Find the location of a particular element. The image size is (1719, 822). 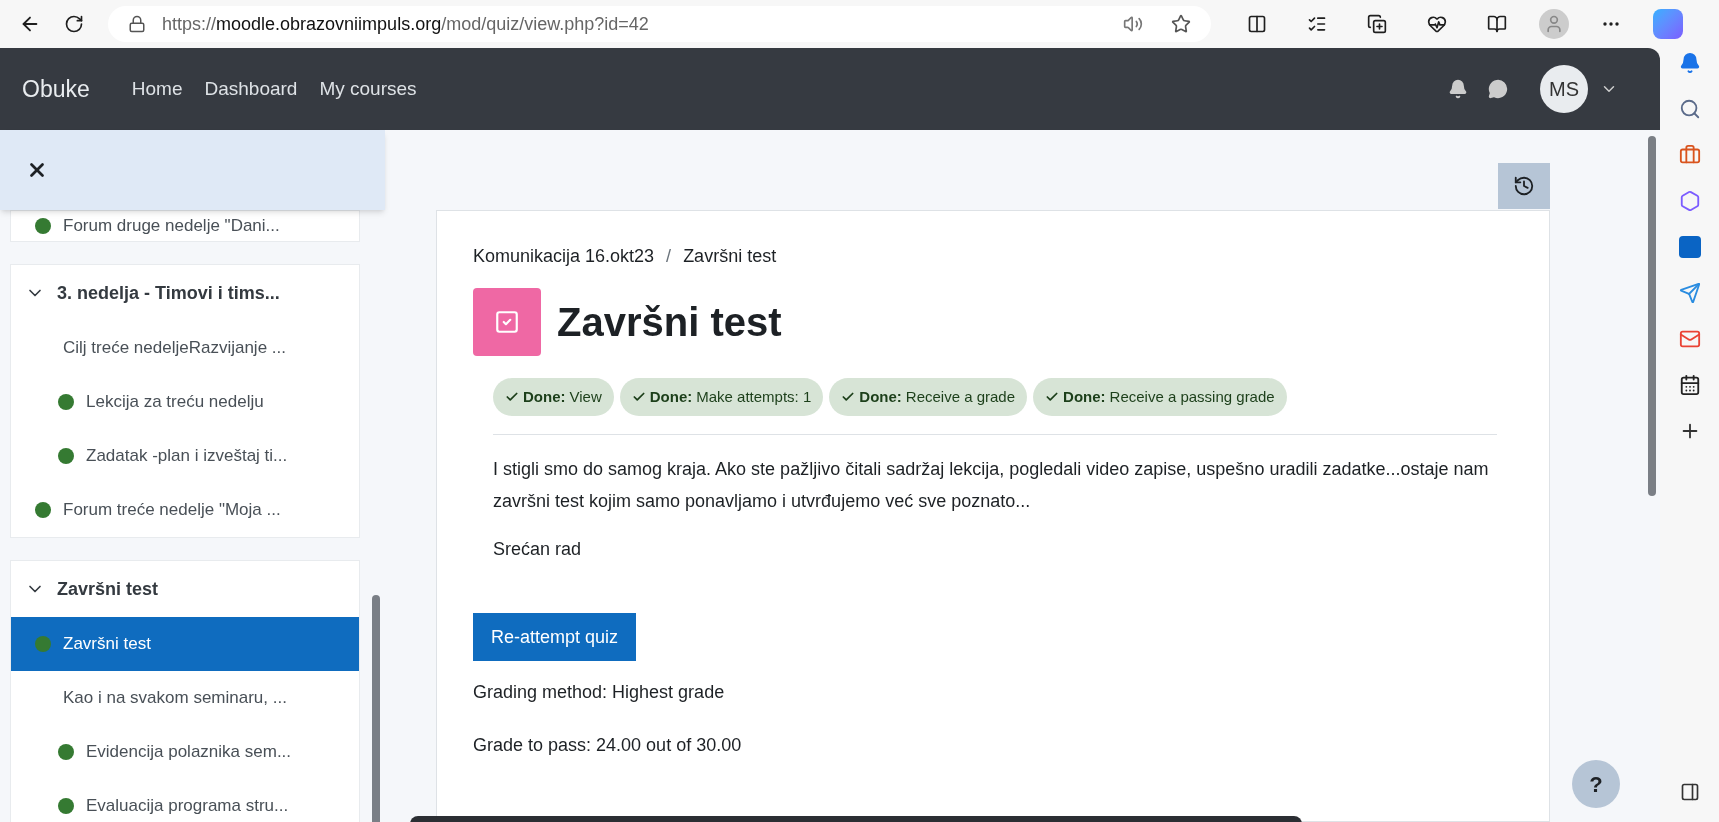

send-icon is located at coordinates (1689, 293).